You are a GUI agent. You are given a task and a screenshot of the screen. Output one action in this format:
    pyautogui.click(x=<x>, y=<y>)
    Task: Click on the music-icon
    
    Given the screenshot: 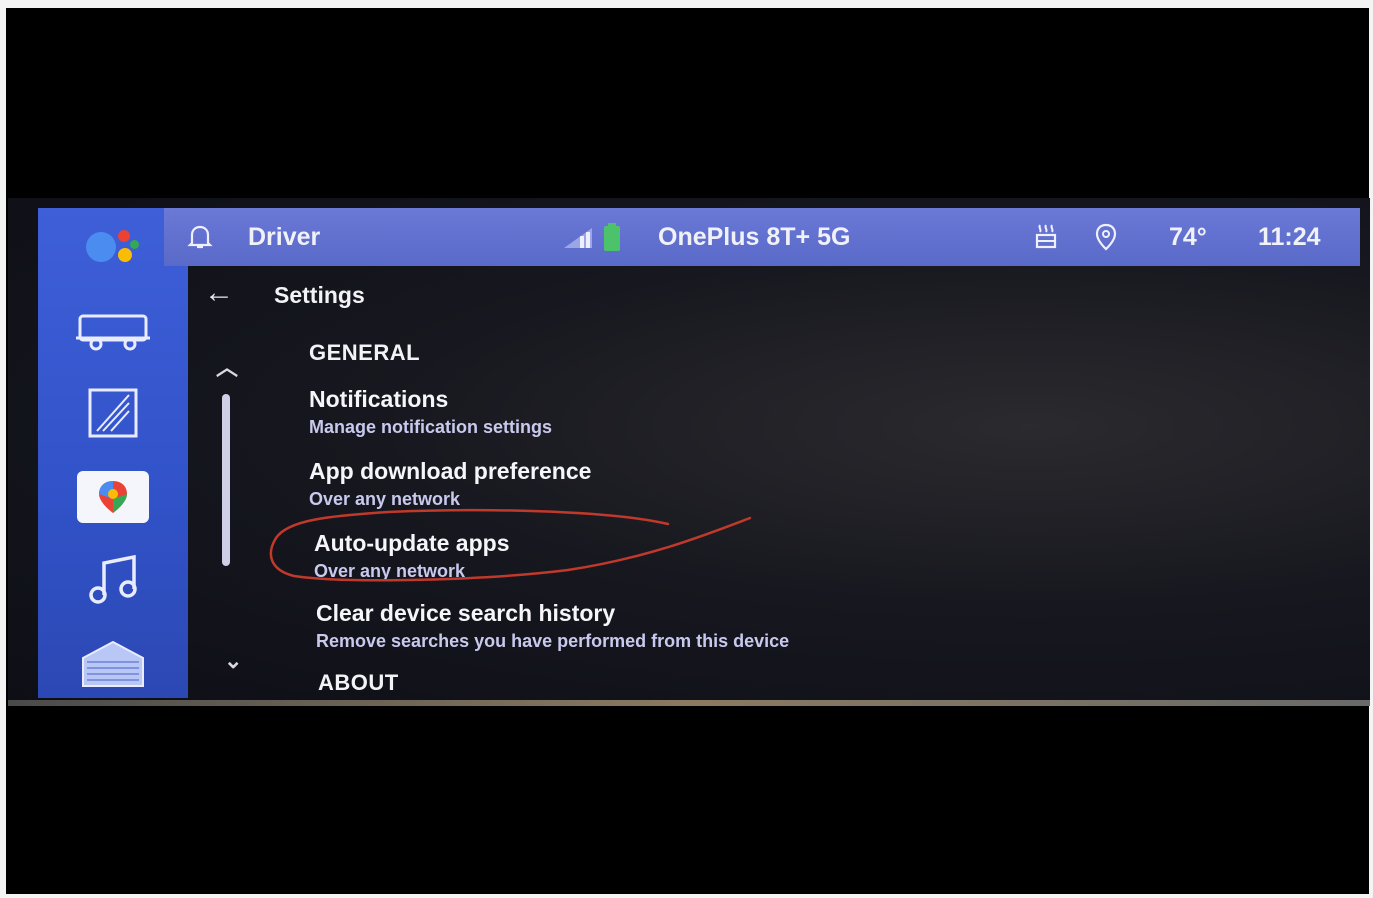 What is the action you would take?
    pyautogui.click(x=113, y=579)
    